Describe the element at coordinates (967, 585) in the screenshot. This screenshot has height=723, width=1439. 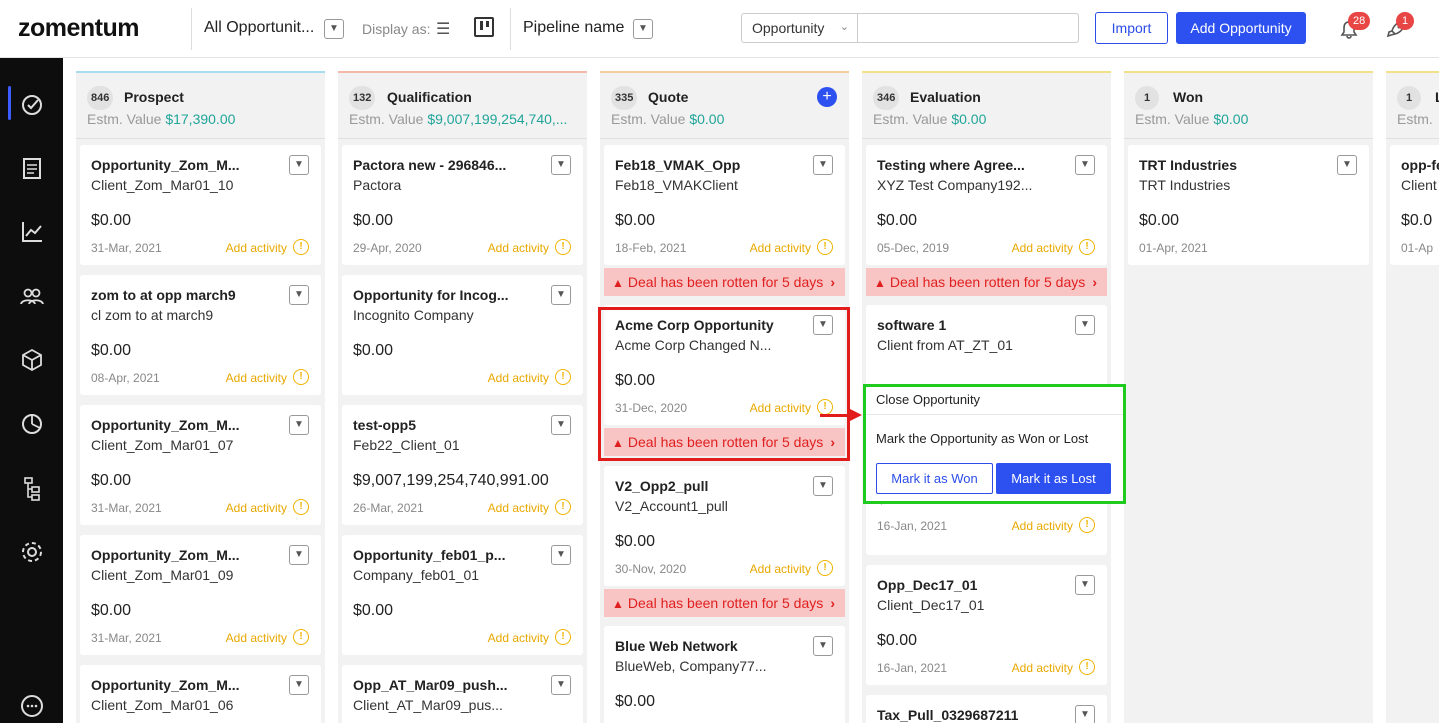
I see `card-name: Opp_Dec17_01` at that location.